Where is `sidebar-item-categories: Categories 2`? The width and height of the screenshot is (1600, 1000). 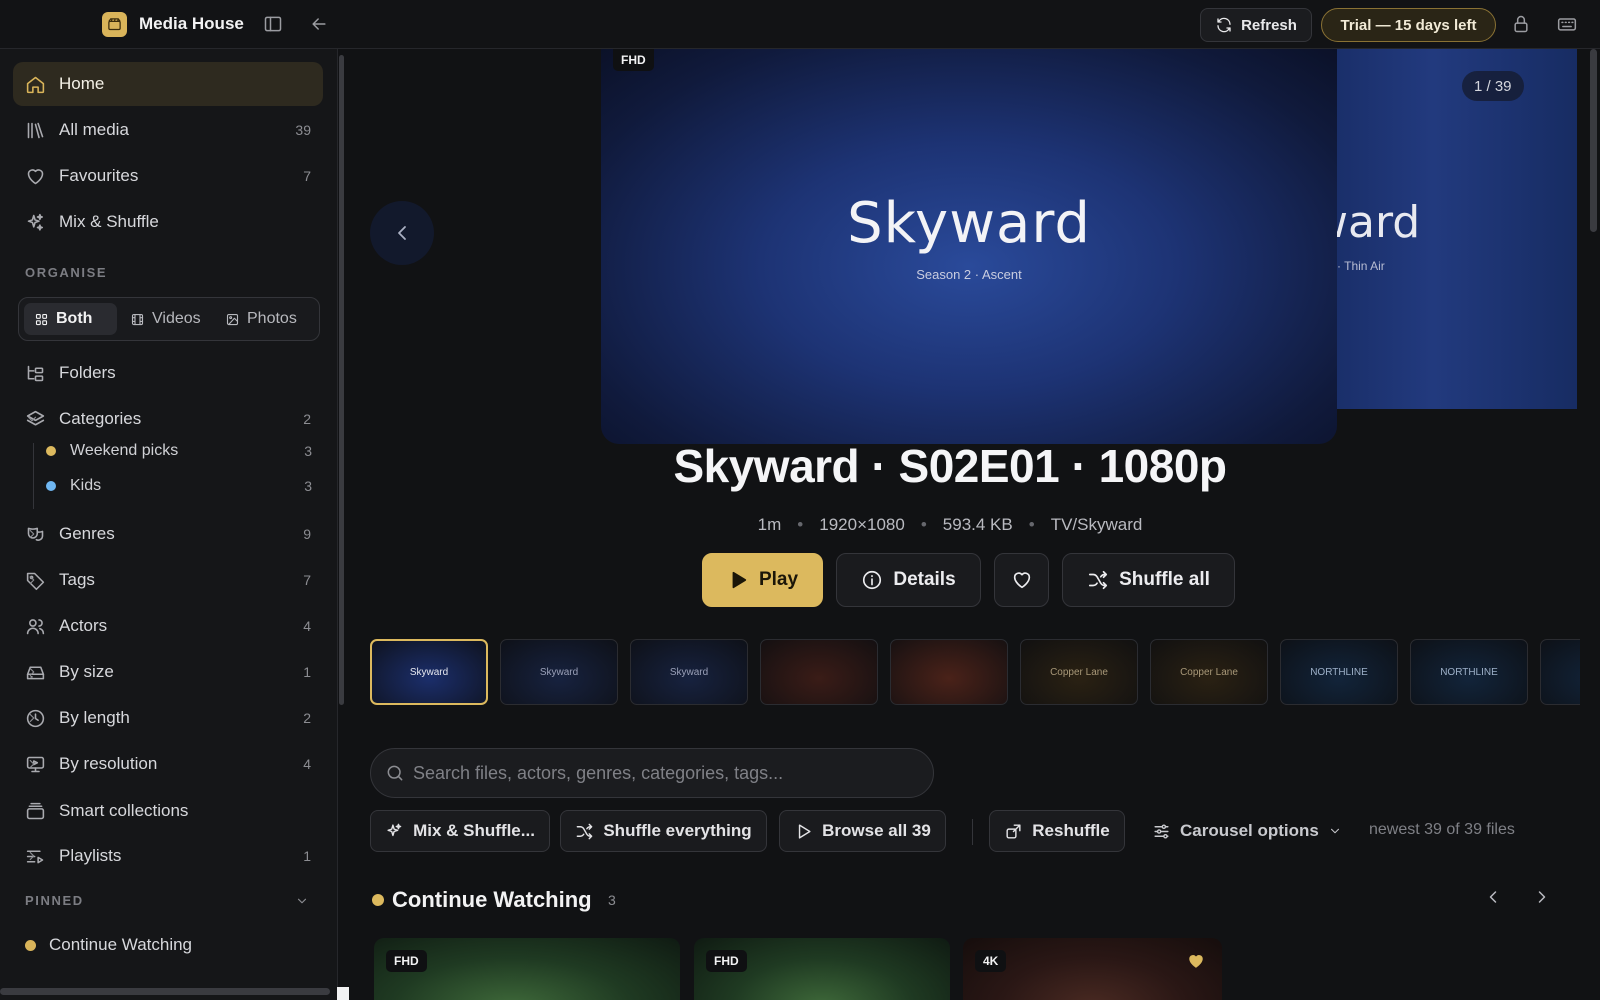
sidebar-item-categories: Categories 2 is located at coordinates (168, 419).